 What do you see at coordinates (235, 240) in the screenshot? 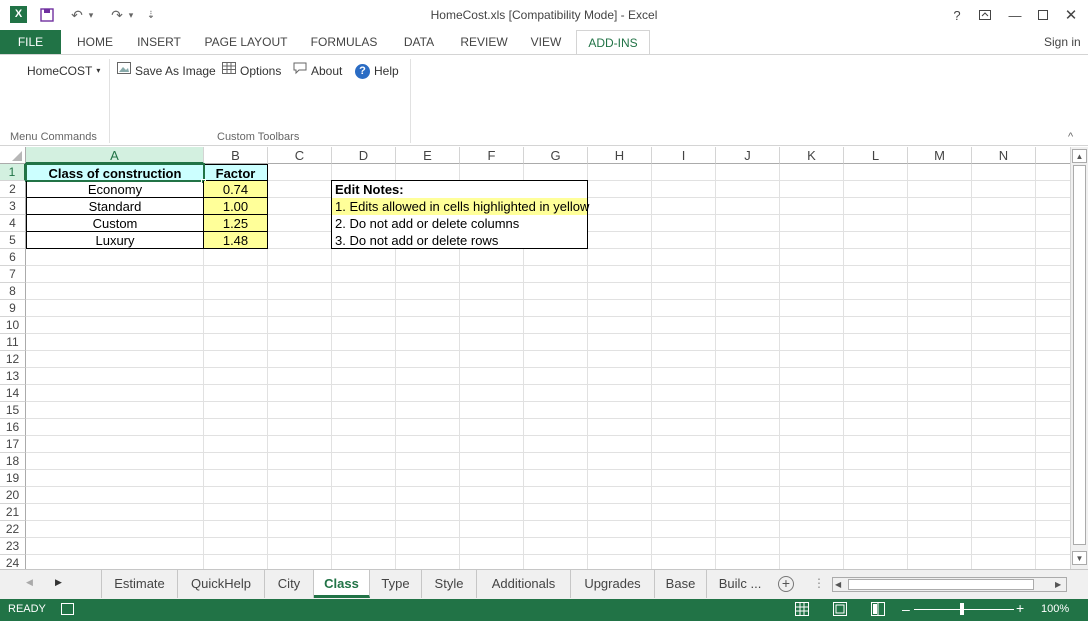
I see `table-cell-factor: 1.48` at bounding box center [235, 240].